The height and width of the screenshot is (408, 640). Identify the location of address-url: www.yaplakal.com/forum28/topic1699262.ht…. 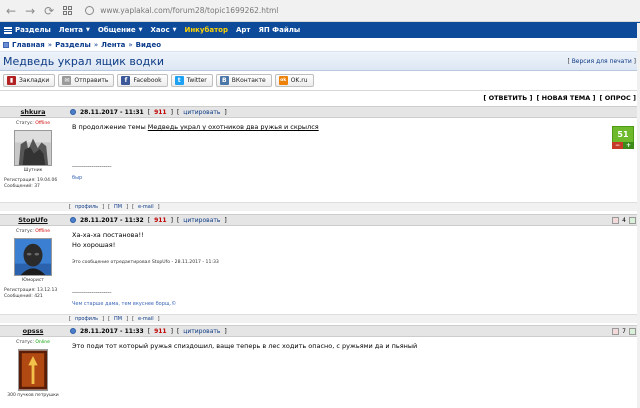
(189, 10).